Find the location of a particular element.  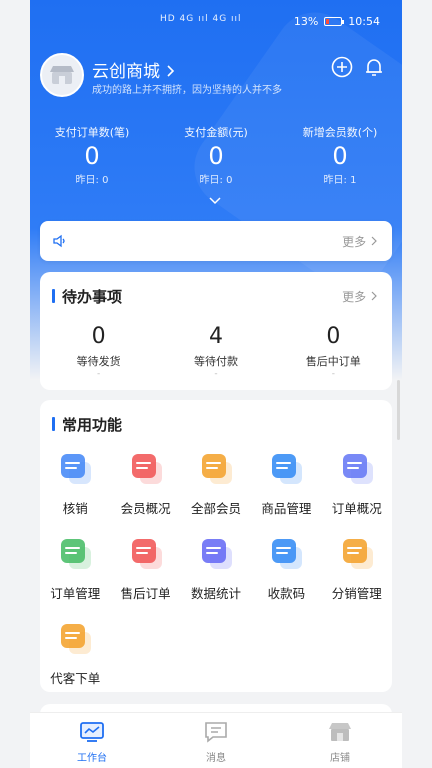

function-cart: 商品管理 is located at coordinates (286, 482).